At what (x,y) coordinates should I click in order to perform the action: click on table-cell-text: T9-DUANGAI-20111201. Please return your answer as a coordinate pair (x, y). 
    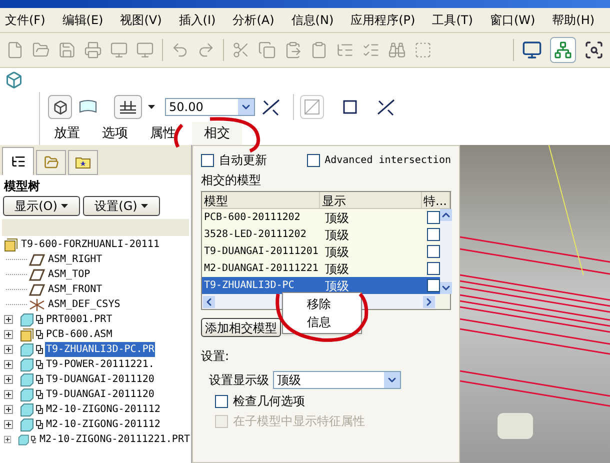
    Looking at the image, I should click on (261, 252).